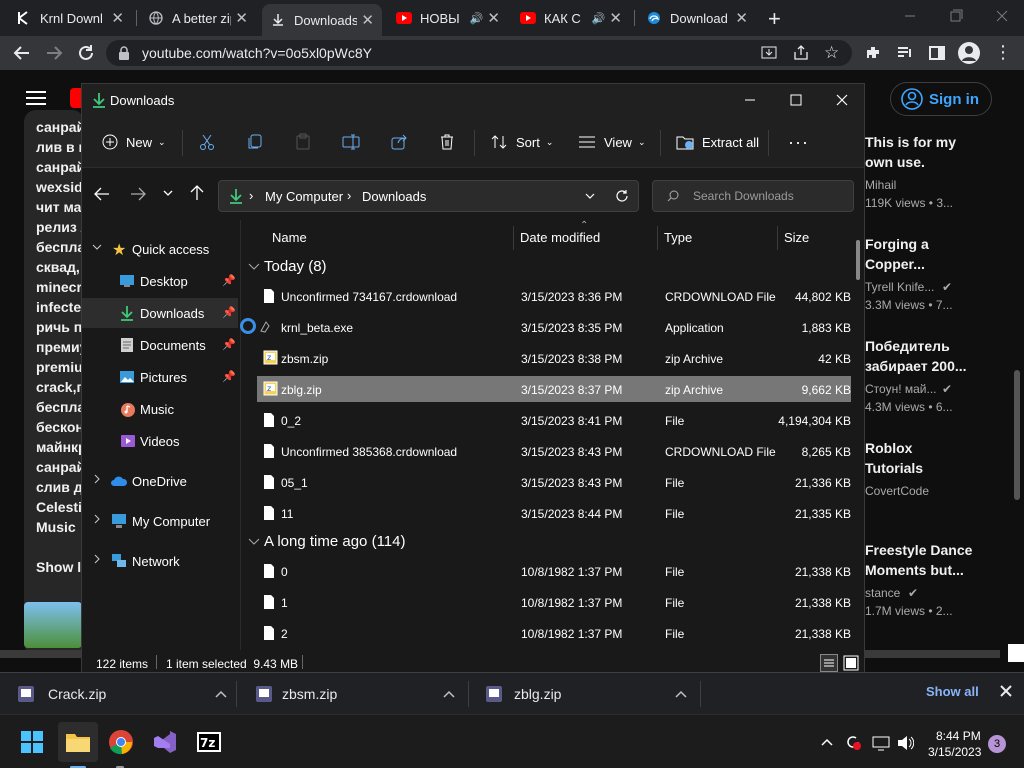  Describe the element at coordinates (586, 694) in the screenshot. I see `download-item-zblg: zblg.zip` at that location.